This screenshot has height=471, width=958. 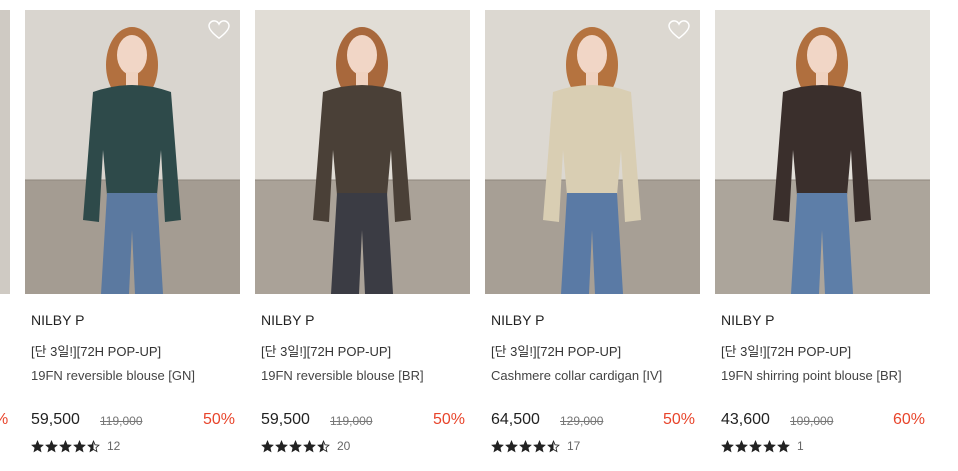 What do you see at coordinates (908, 419) in the screenshot?
I see `discount-percent: 60%` at bounding box center [908, 419].